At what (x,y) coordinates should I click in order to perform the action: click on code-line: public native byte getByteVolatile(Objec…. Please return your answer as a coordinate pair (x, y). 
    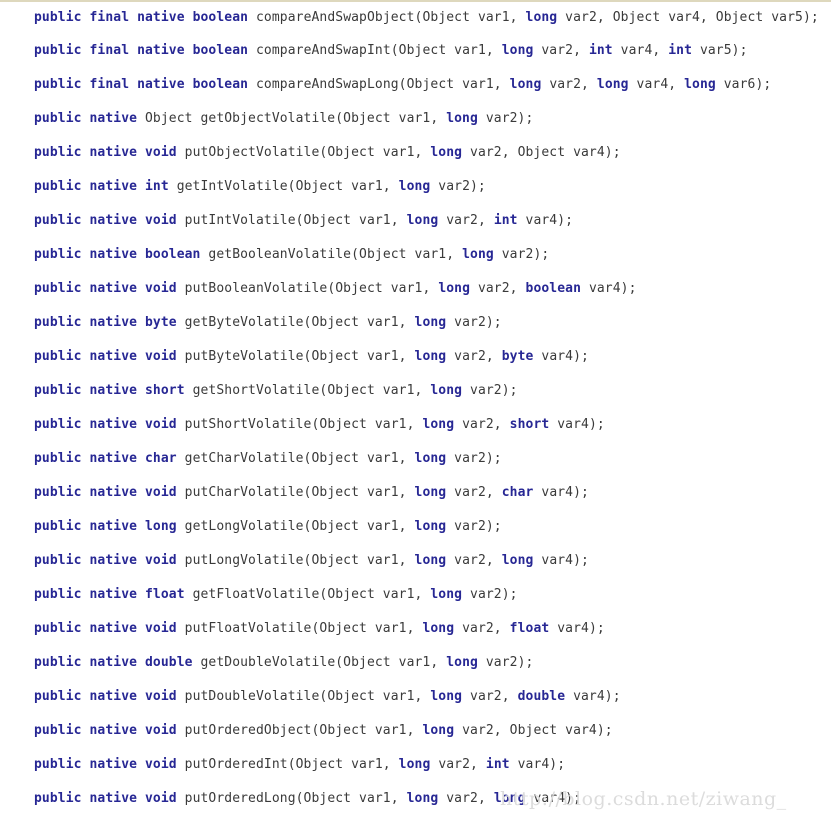
    Looking at the image, I should click on (415, 323).